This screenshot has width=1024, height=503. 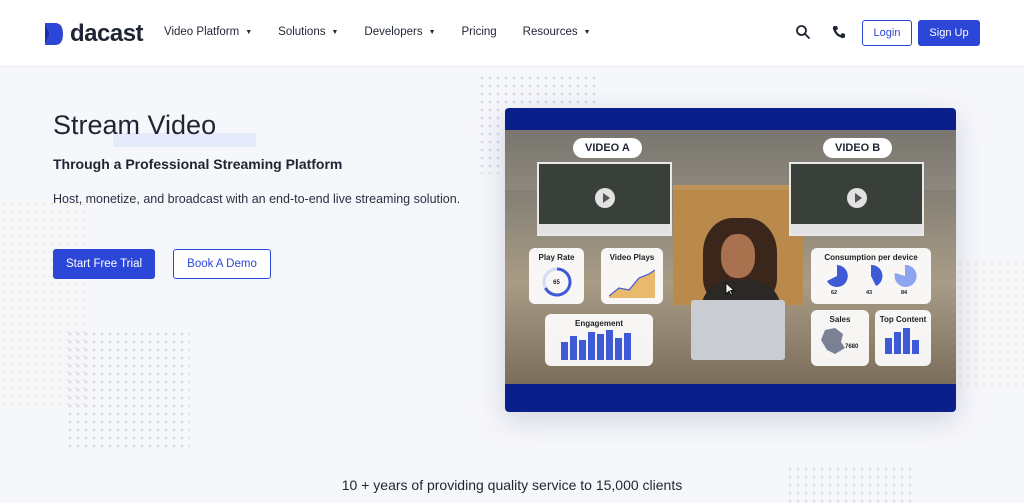 I want to click on brand-logo: dacast, so click(x=94, y=34).